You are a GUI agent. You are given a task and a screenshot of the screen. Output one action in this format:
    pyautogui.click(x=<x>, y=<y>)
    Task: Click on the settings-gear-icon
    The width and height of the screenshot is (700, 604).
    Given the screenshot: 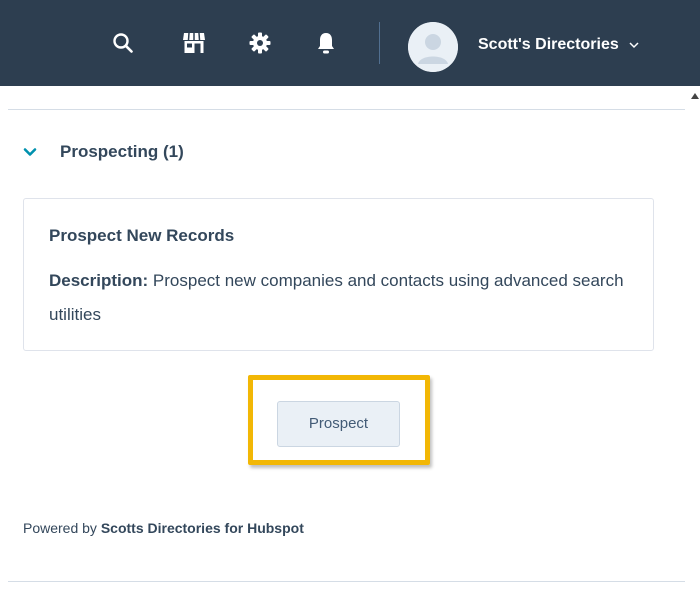 What is the action you would take?
    pyautogui.click(x=260, y=43)
    